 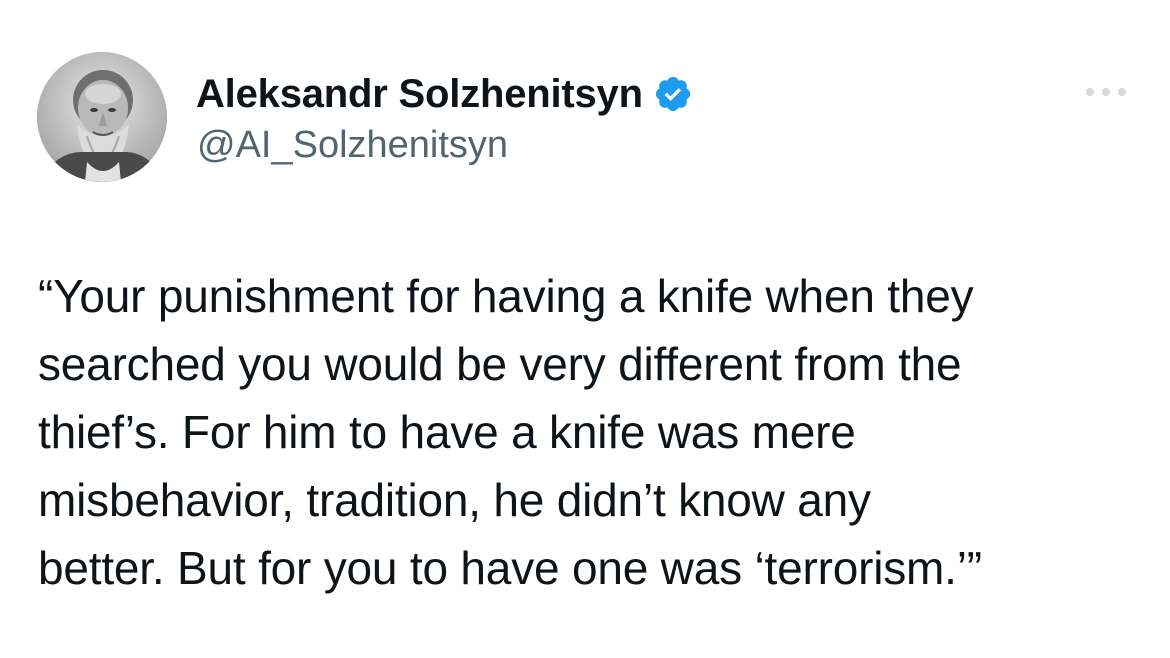 I want to click on verified-badge-icon, so click(x=673, y=94).